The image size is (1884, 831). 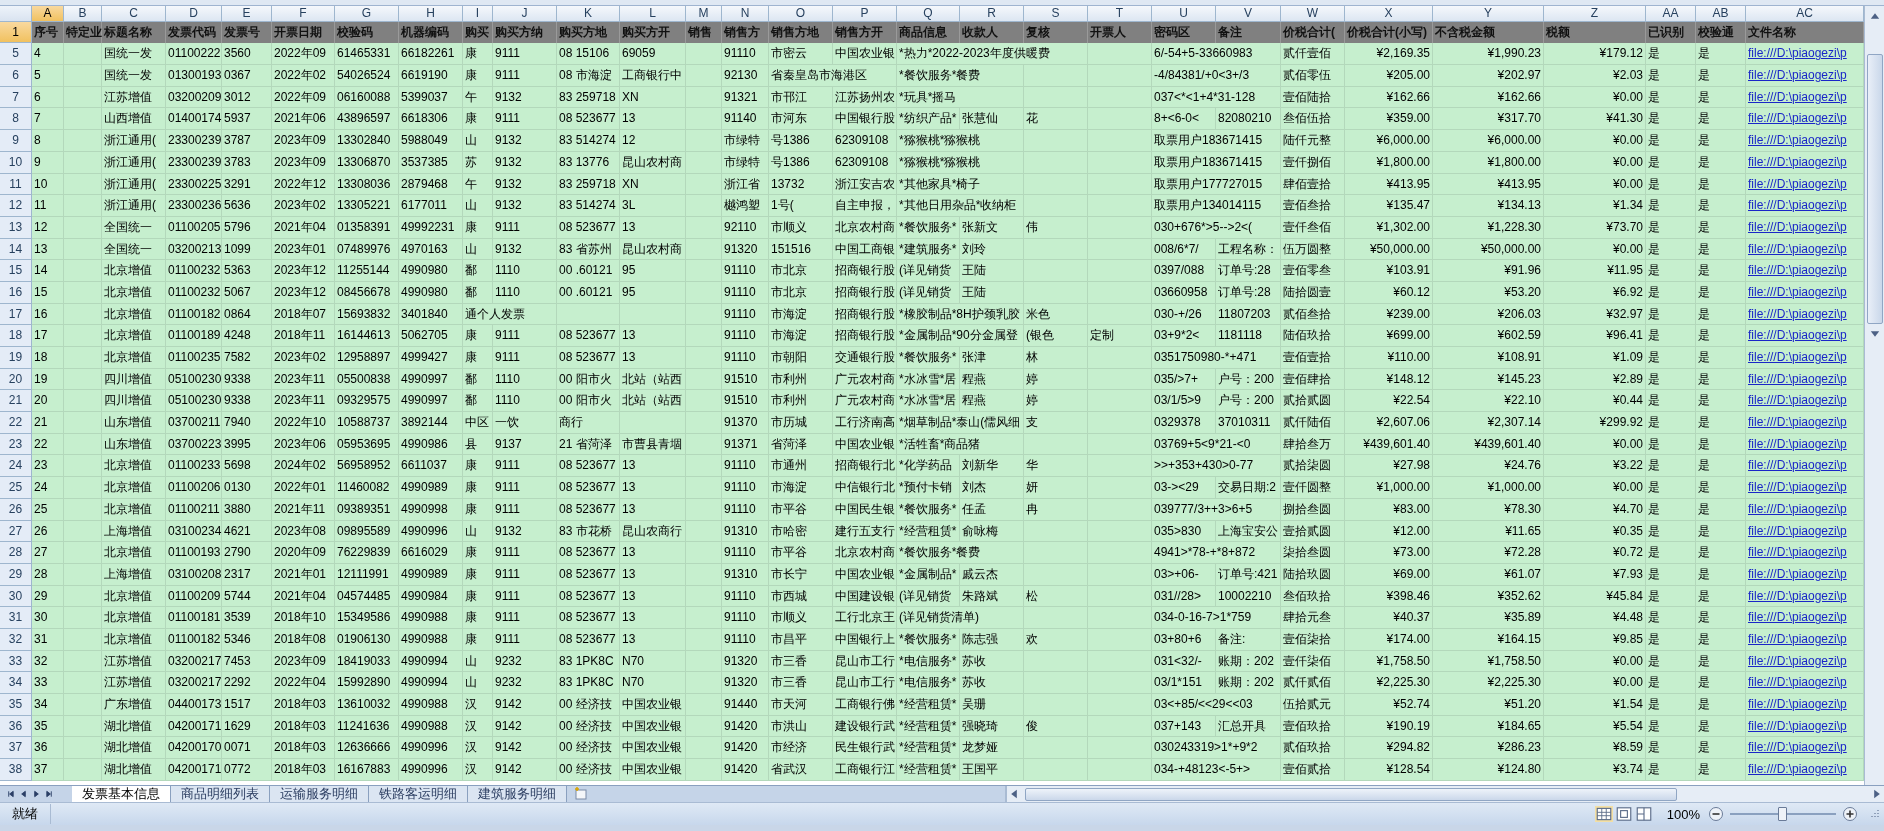 What do you see at coordinates (16, 488) in the screenshot?
I see `row-header: 25` at bounding box center [16, 488].